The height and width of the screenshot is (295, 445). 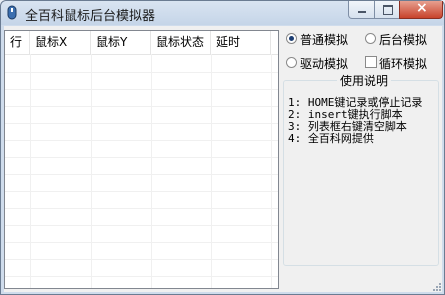 I want to click on close-button: ×, so click(x=421, y=9).